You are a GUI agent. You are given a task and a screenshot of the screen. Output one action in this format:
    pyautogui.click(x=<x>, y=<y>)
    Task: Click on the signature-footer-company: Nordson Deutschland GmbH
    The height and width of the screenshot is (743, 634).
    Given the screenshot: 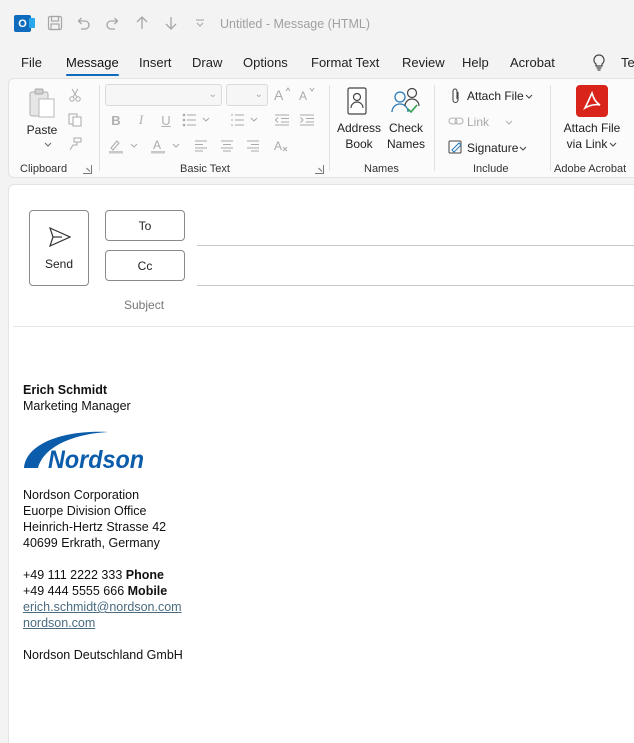 What is the action you would take?
    pyautogui.click(x=103, y=655)
    